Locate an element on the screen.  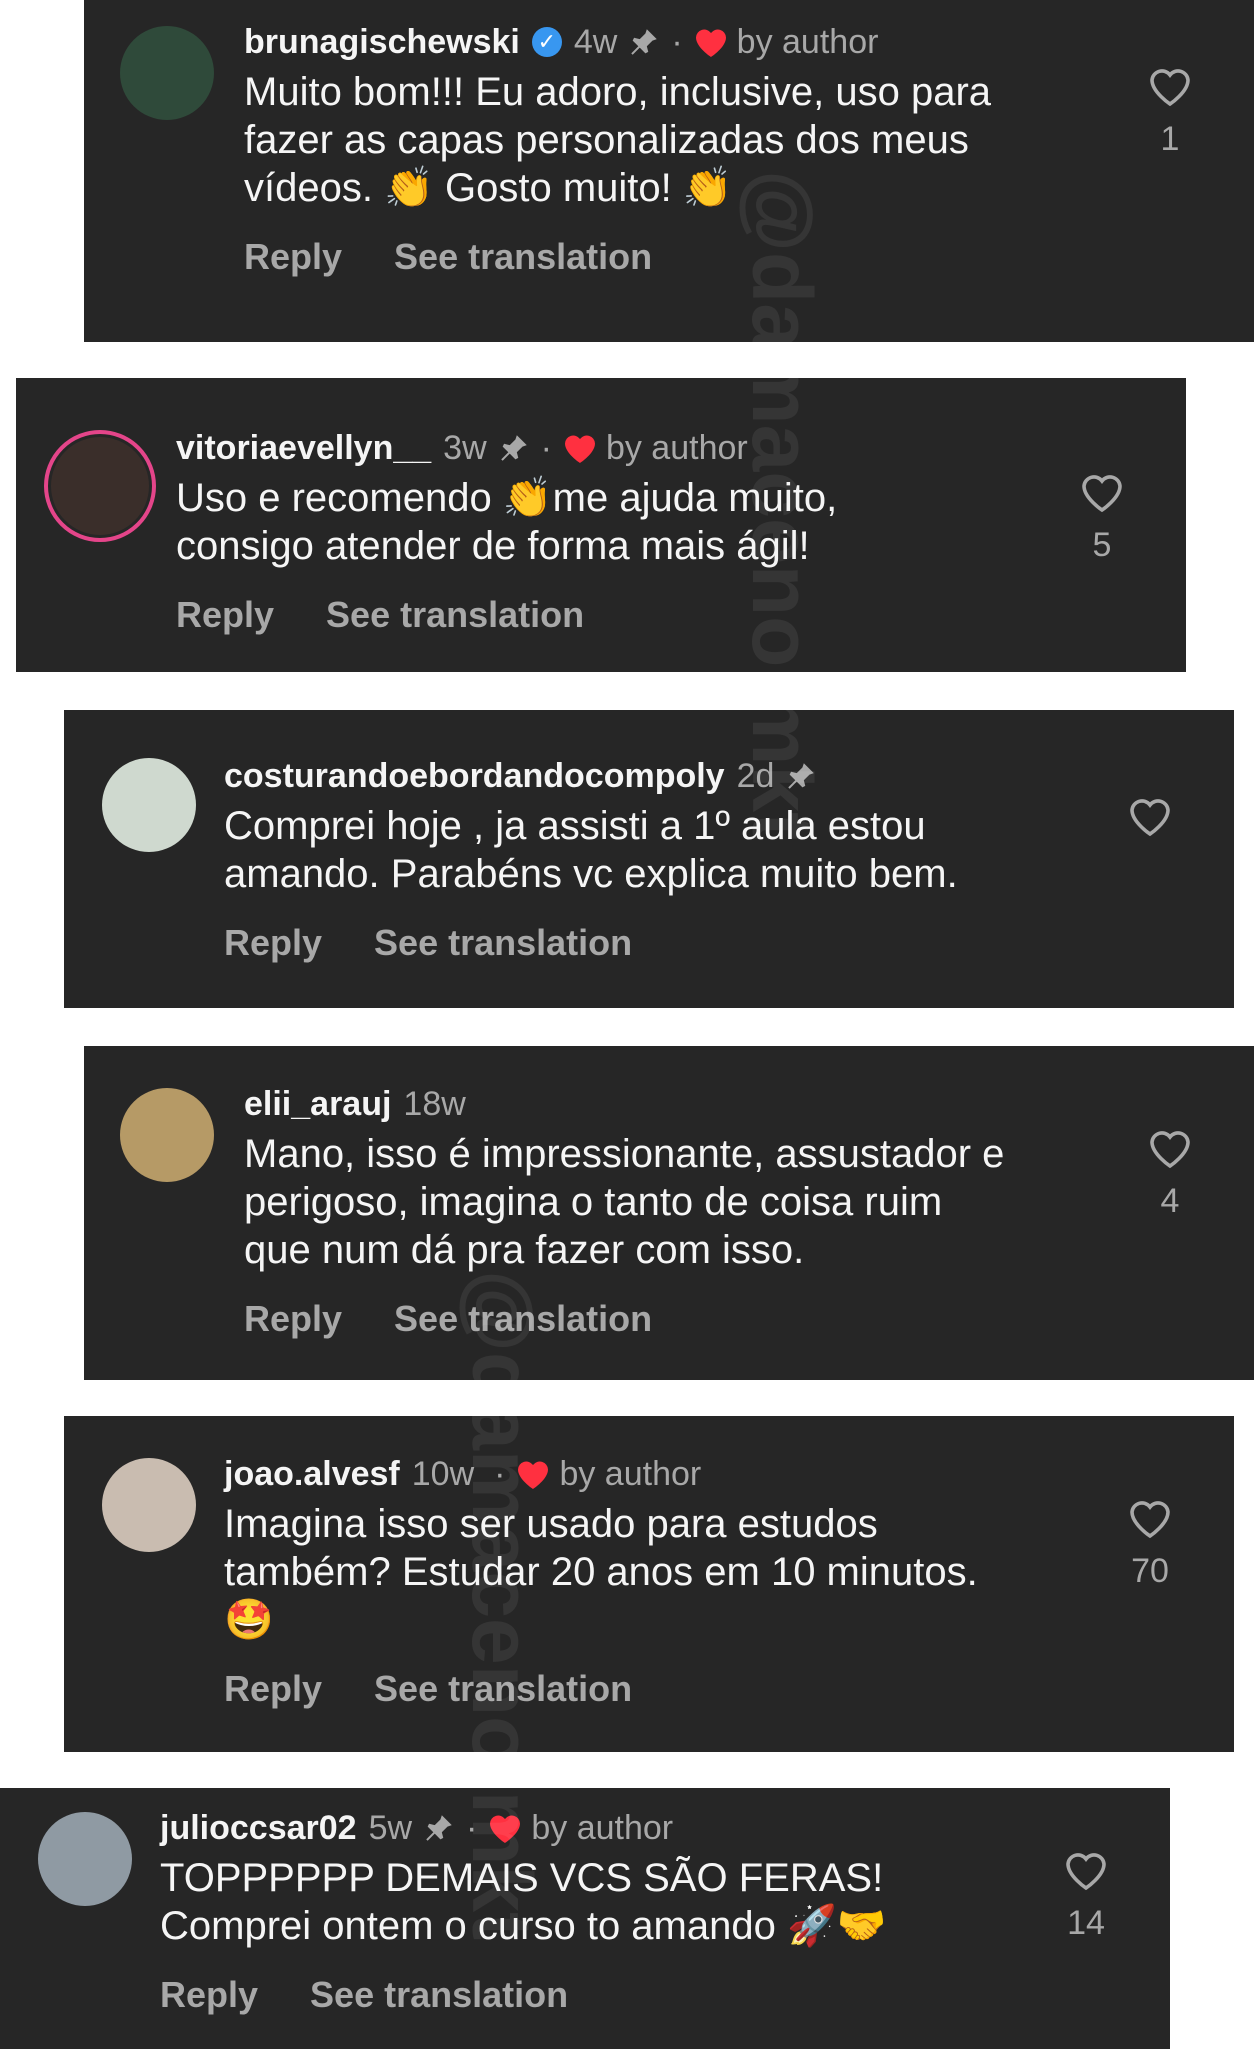
username: brunagischewski is located at coordinates (382, 42).